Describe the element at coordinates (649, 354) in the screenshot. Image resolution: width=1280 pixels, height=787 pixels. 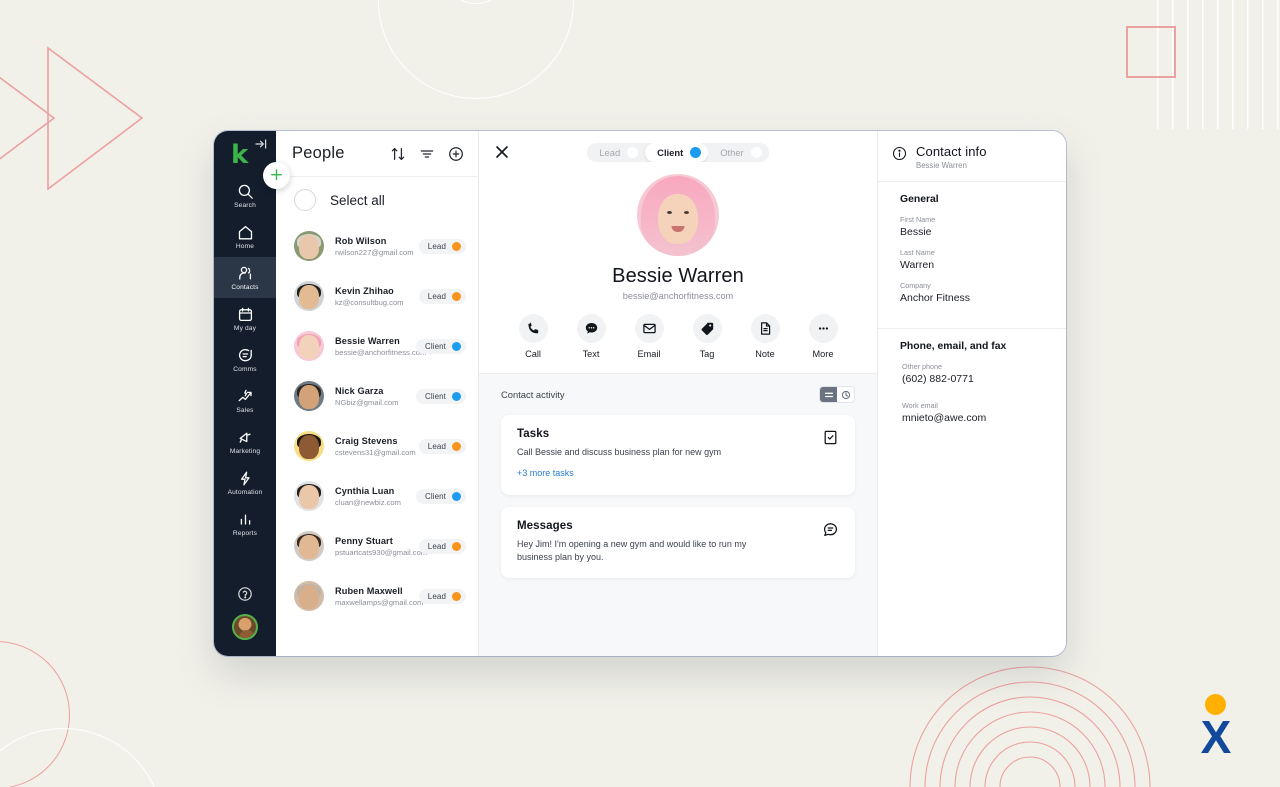
I see `action-email-label: Email` at that location.